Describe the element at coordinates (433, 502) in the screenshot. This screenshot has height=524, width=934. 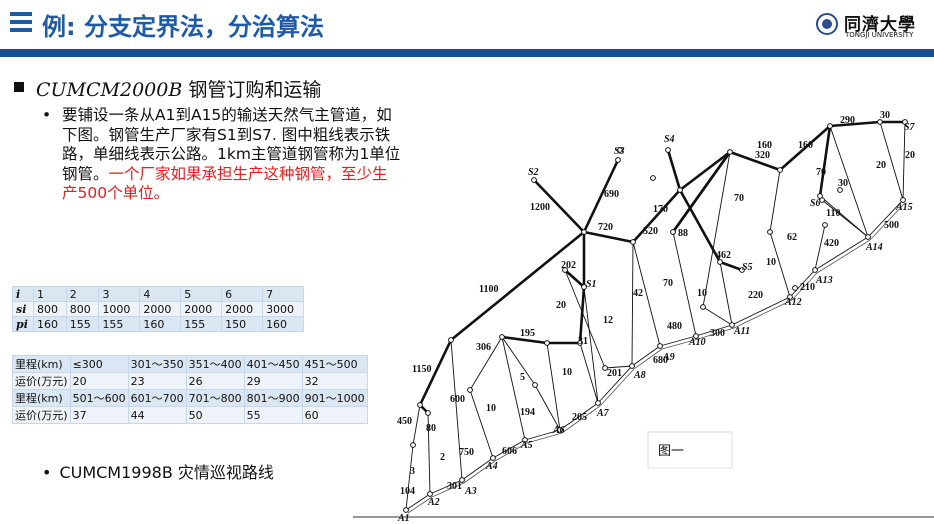
I see `node-label: A2` at that location.